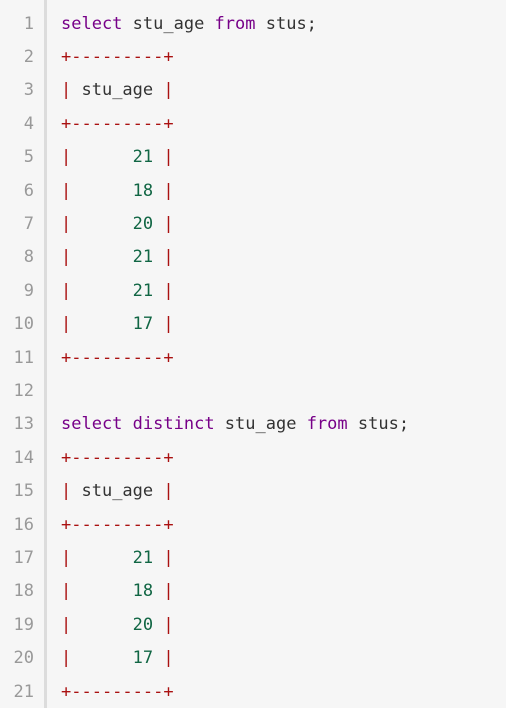  What do you see at coordinates (23, 524) in the screenshot?
I see `line-number: 16` at bounding box center [23, 524].